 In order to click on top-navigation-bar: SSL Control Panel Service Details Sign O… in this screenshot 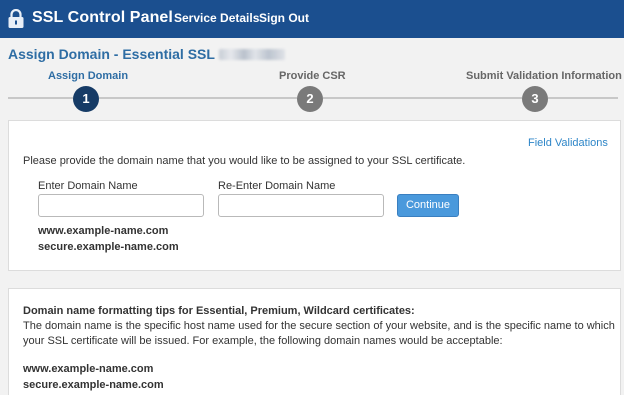, I will do `click(312, 19)`.